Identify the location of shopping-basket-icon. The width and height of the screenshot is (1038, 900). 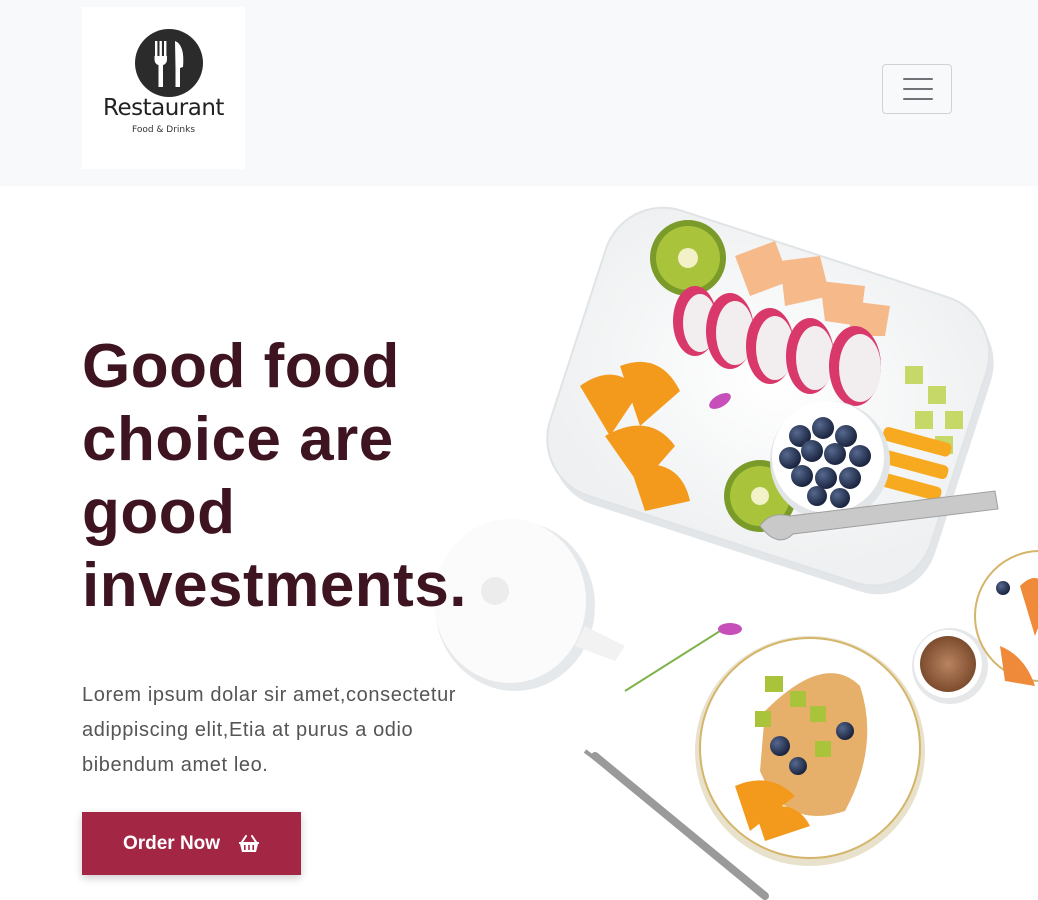
(249, 843).